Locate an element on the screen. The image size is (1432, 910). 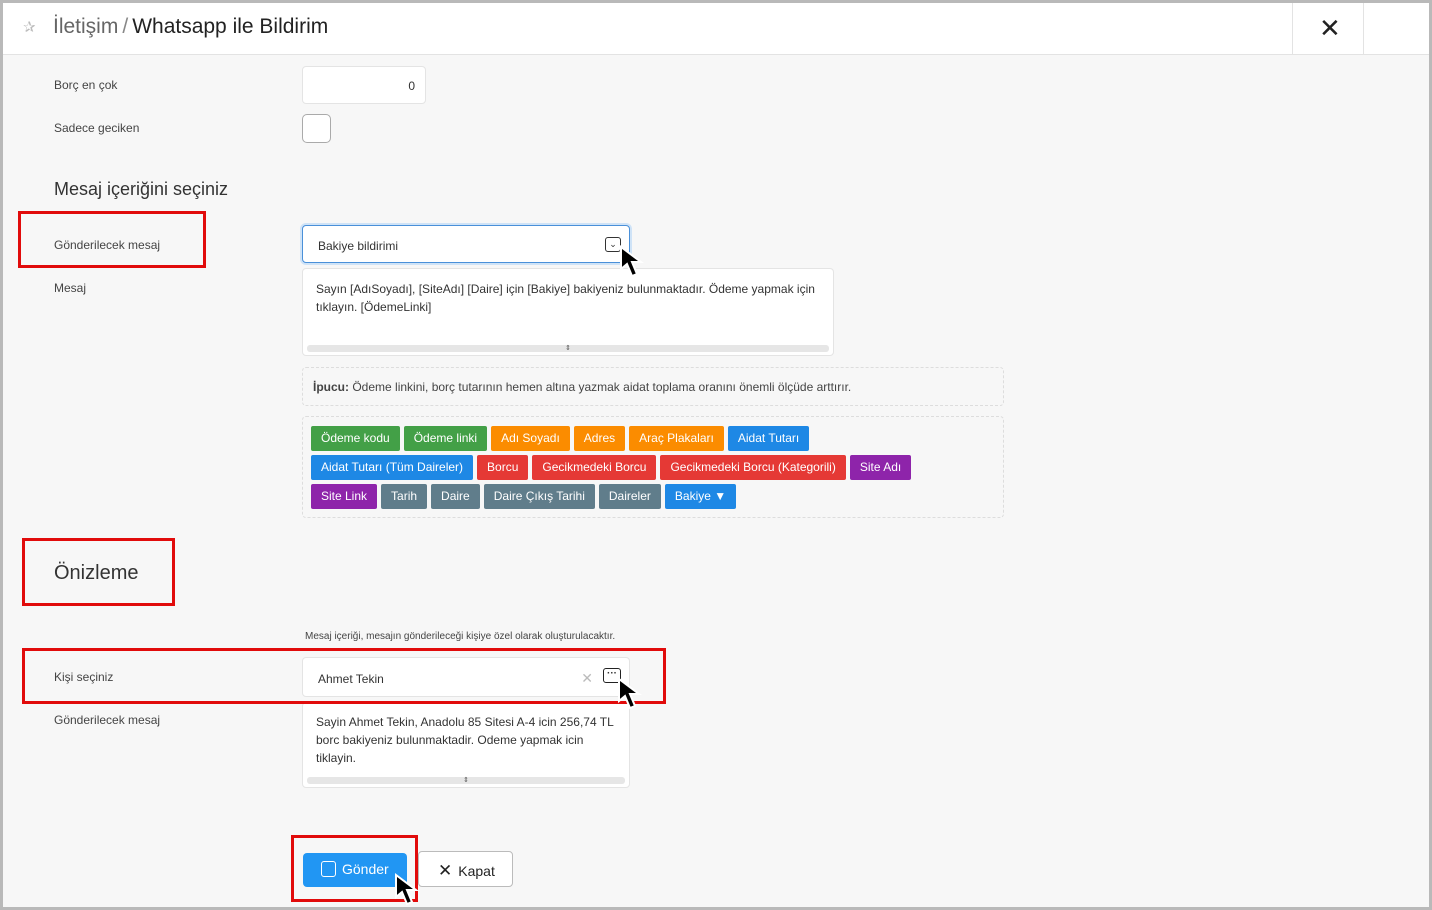
close-modal-button: ✕ is located at coordinates (1328, 29).